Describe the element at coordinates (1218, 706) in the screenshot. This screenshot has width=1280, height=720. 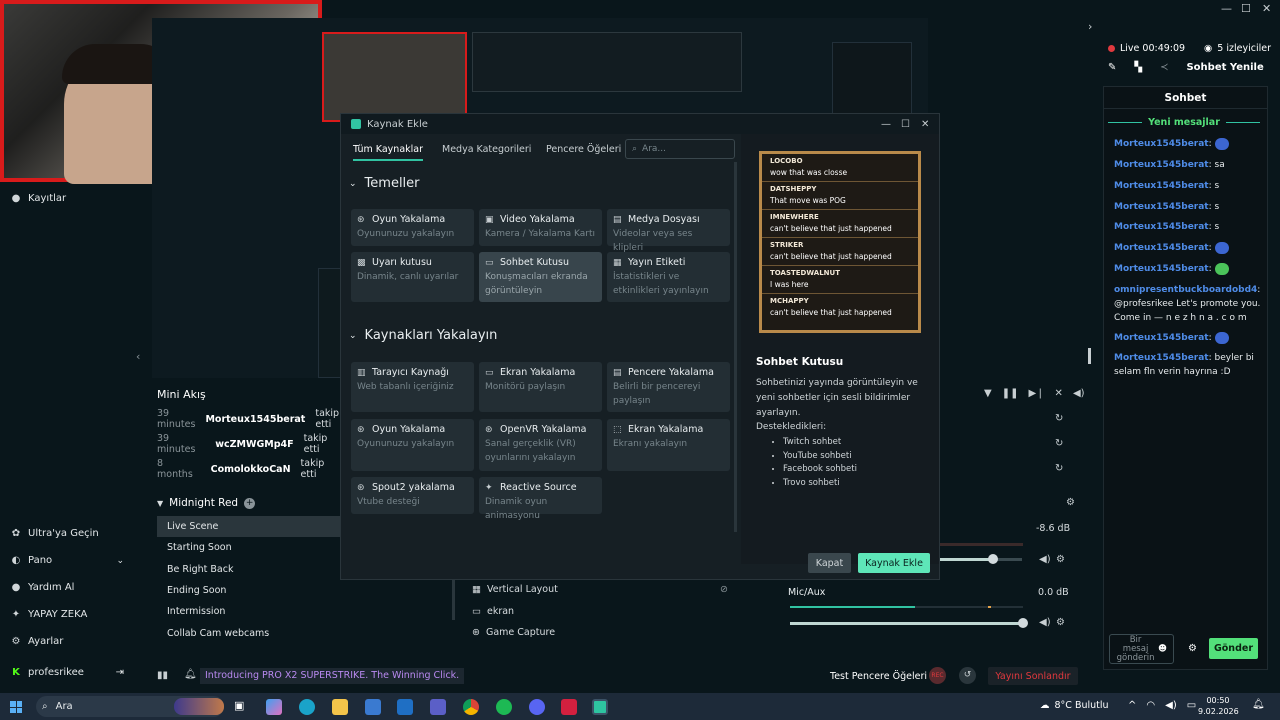
I see `clock: 00:50 9.02.2026` at that location.